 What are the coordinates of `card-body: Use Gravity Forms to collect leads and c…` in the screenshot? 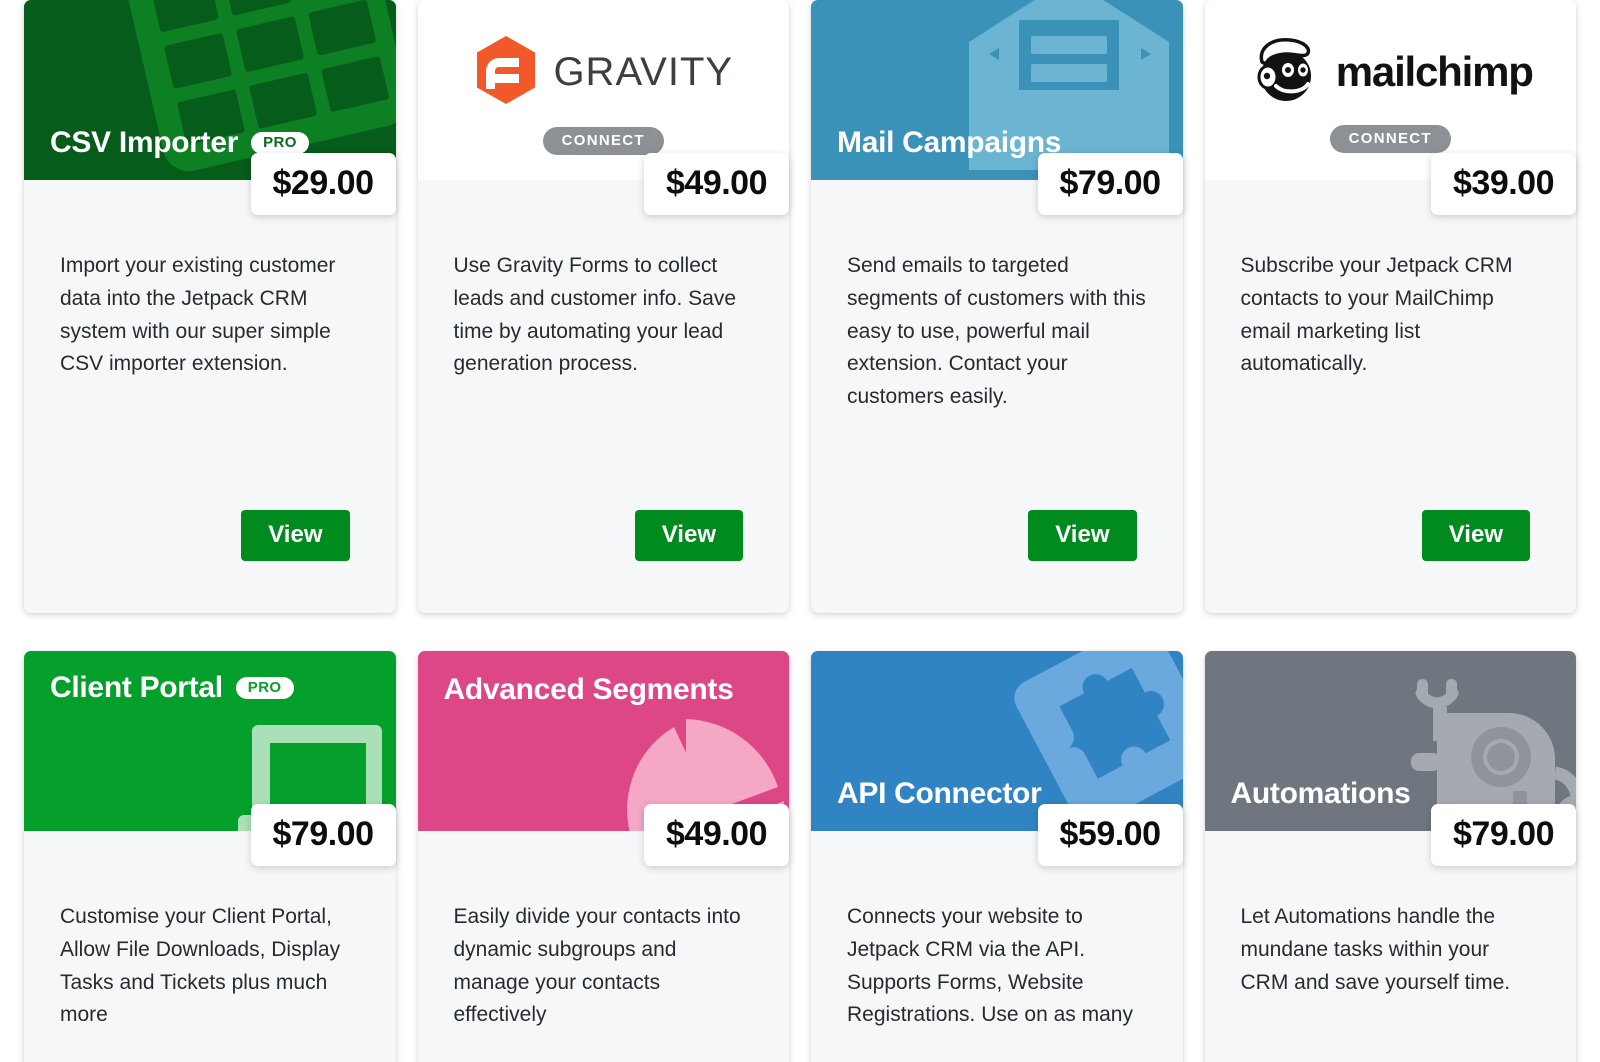 It's located at (604, 396).